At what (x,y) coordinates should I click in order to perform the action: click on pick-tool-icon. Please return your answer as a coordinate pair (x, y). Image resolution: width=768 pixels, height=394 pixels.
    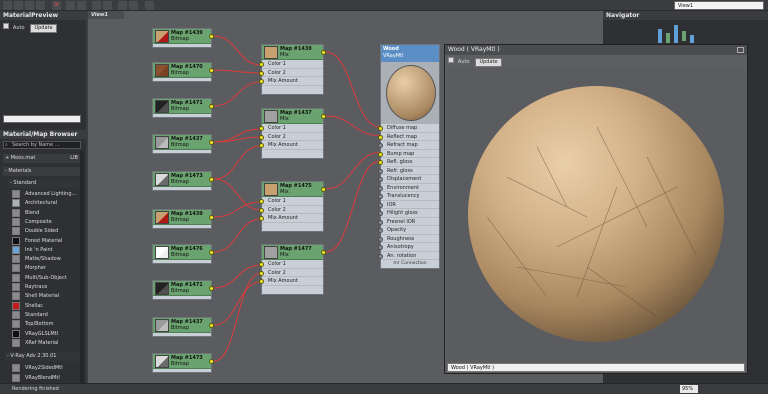
    Looking at the image, I should click on (7, 5).